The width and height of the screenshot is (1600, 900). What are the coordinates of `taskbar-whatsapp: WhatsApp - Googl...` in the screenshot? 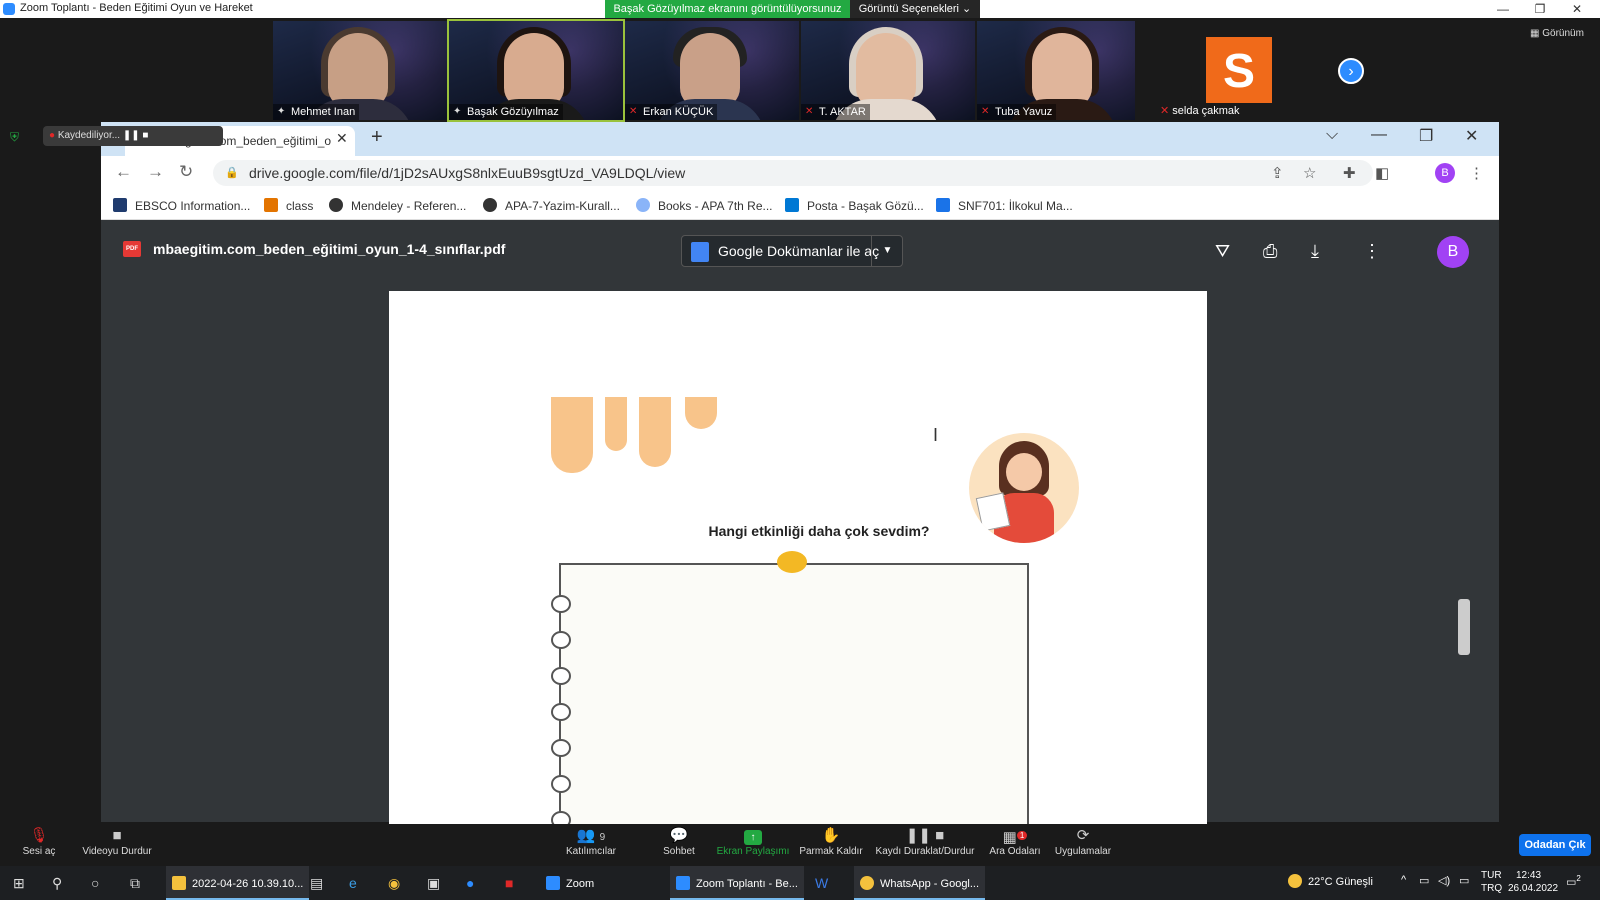 It's located at (920, 883).